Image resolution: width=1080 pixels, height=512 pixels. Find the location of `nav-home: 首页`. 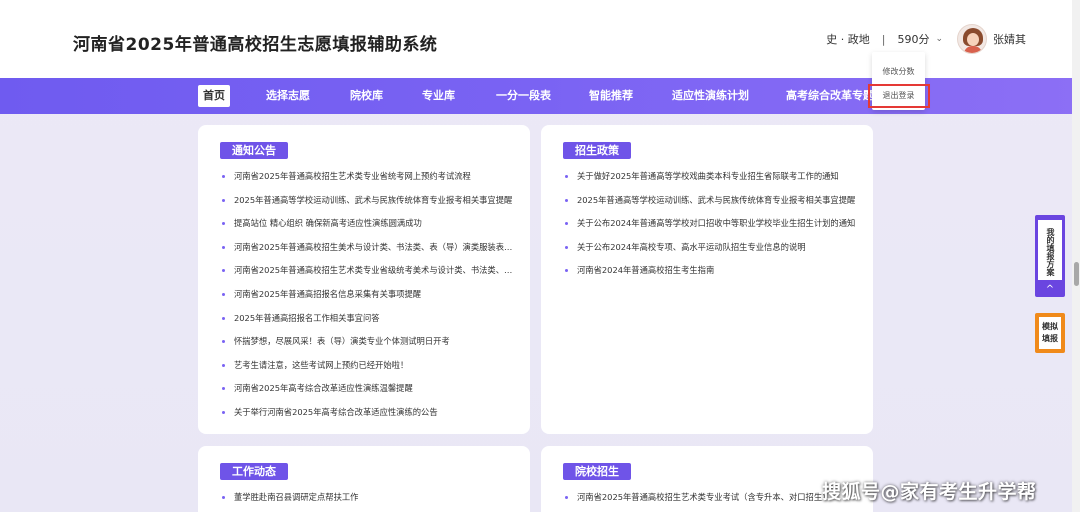

nav-home: 首页 is located at coordinates (214, 96).